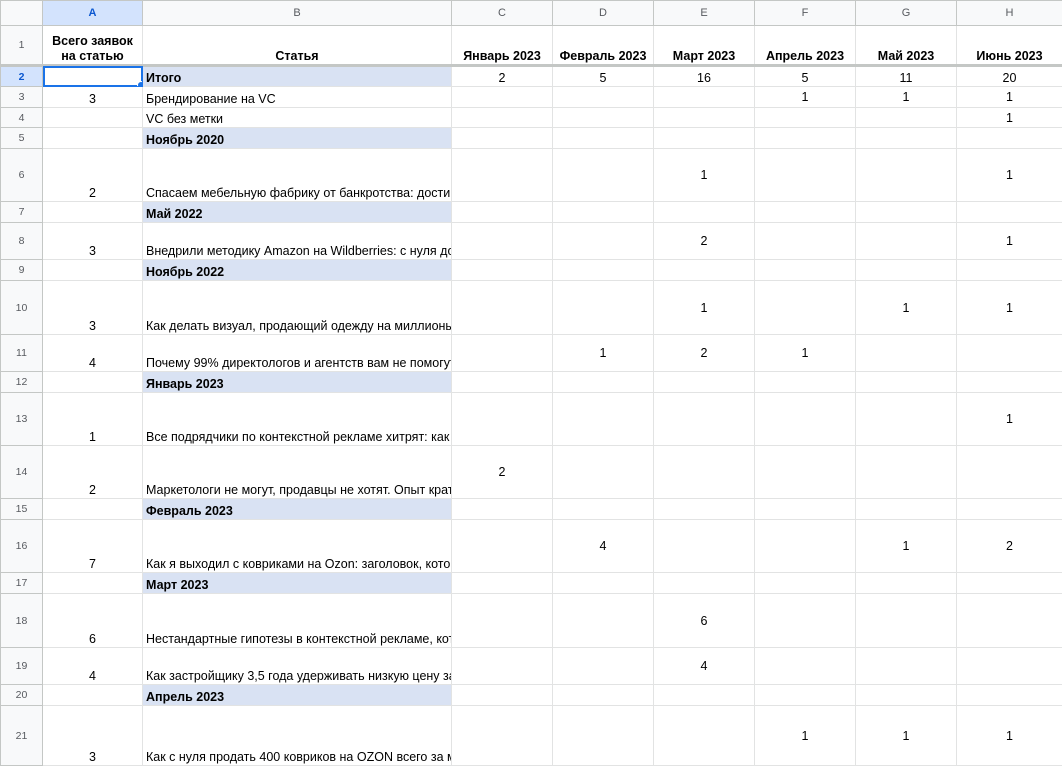  Describe the element at coordinates (22, 472) in the screenshot. I see `row-number: 14` at that location.